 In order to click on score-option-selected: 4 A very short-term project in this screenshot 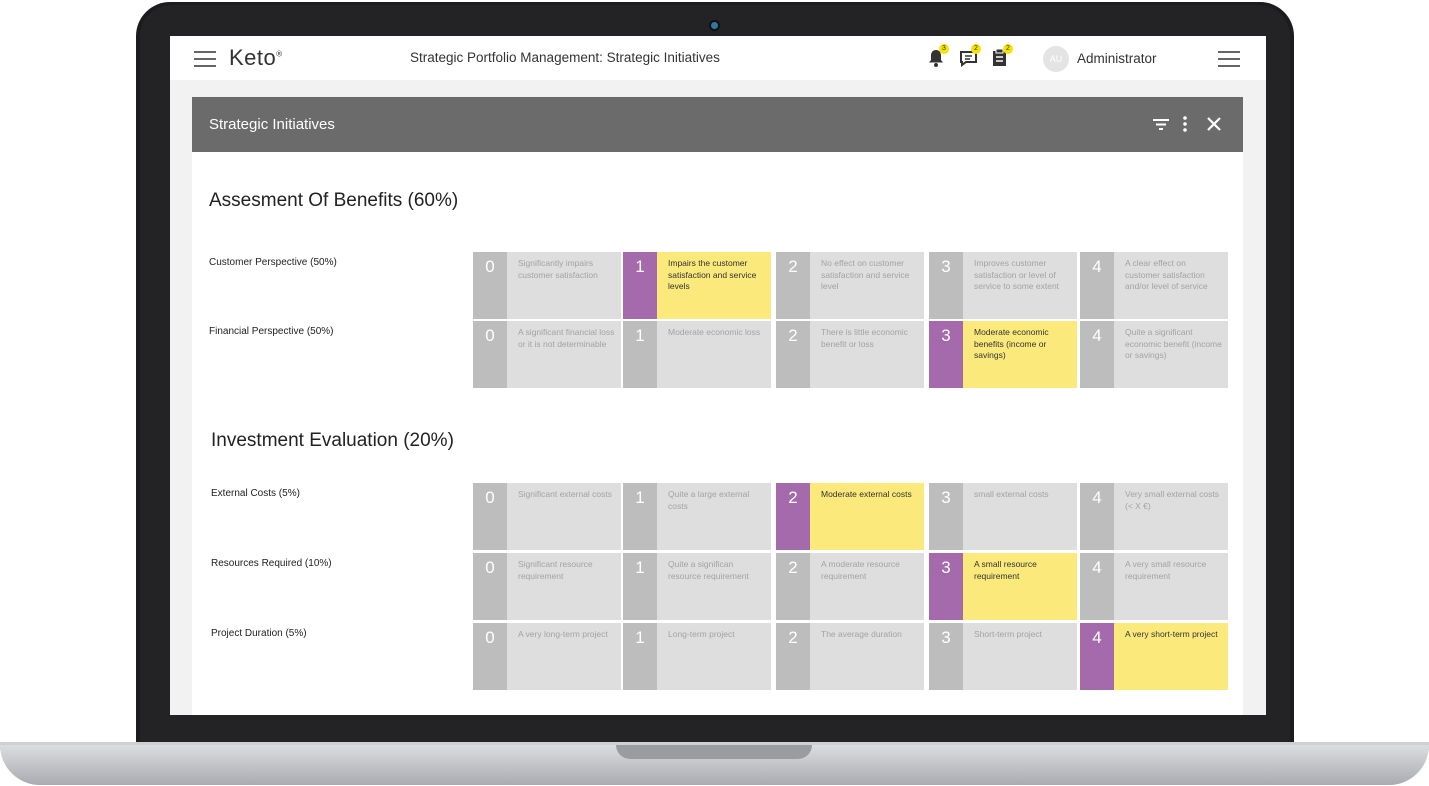, I will do `click(1154, 656)`.